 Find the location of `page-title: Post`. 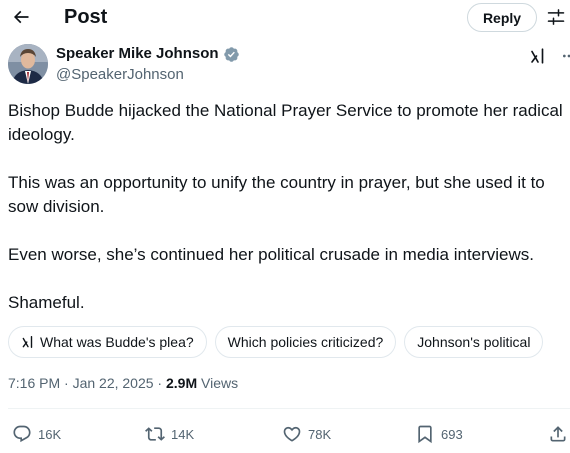

page-title: Post is located at coordinates (86, 17).